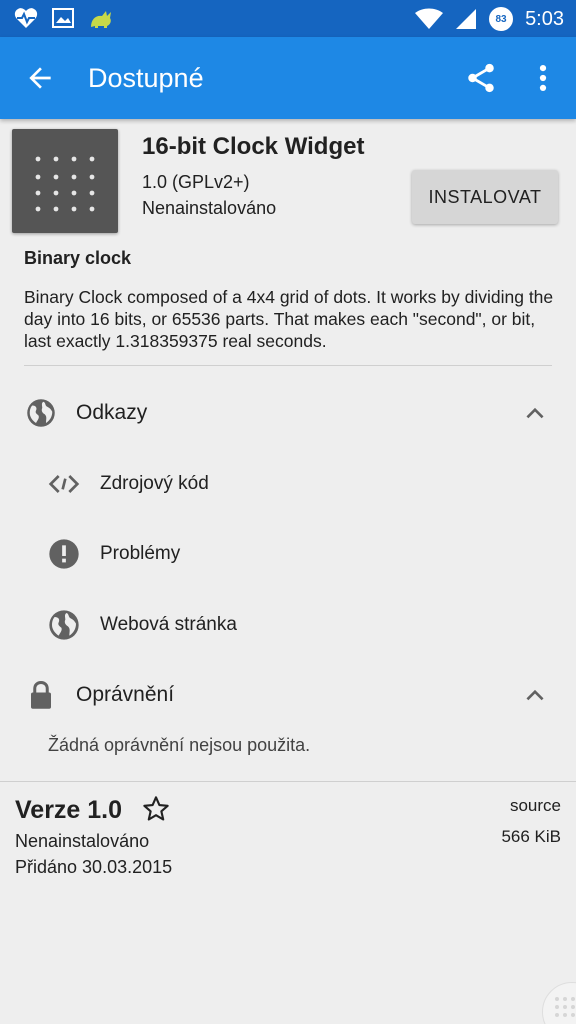  I want to click on page-title: Dostupné, so click(146, 78).